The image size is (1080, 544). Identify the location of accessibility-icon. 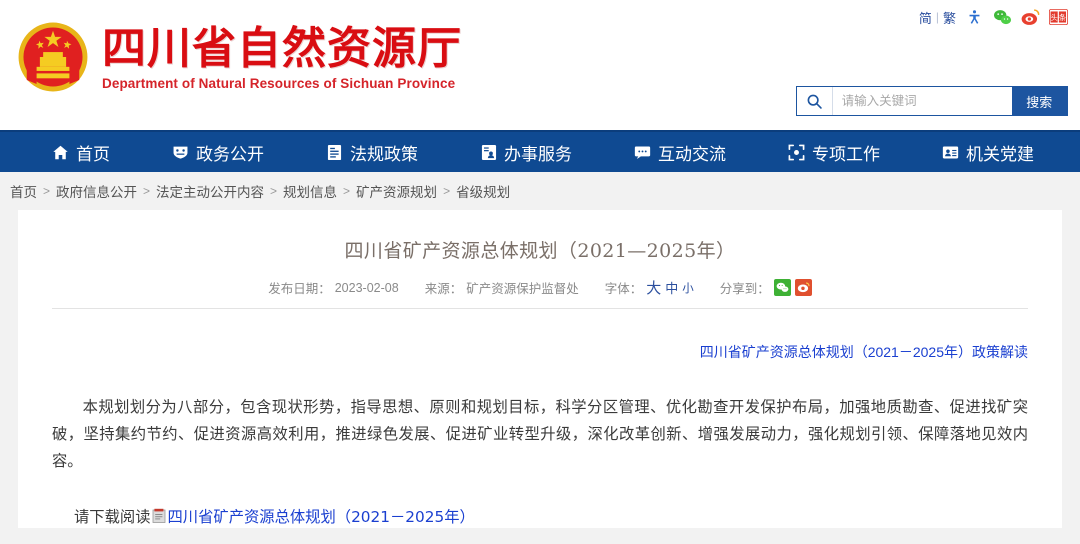
(974, 17).